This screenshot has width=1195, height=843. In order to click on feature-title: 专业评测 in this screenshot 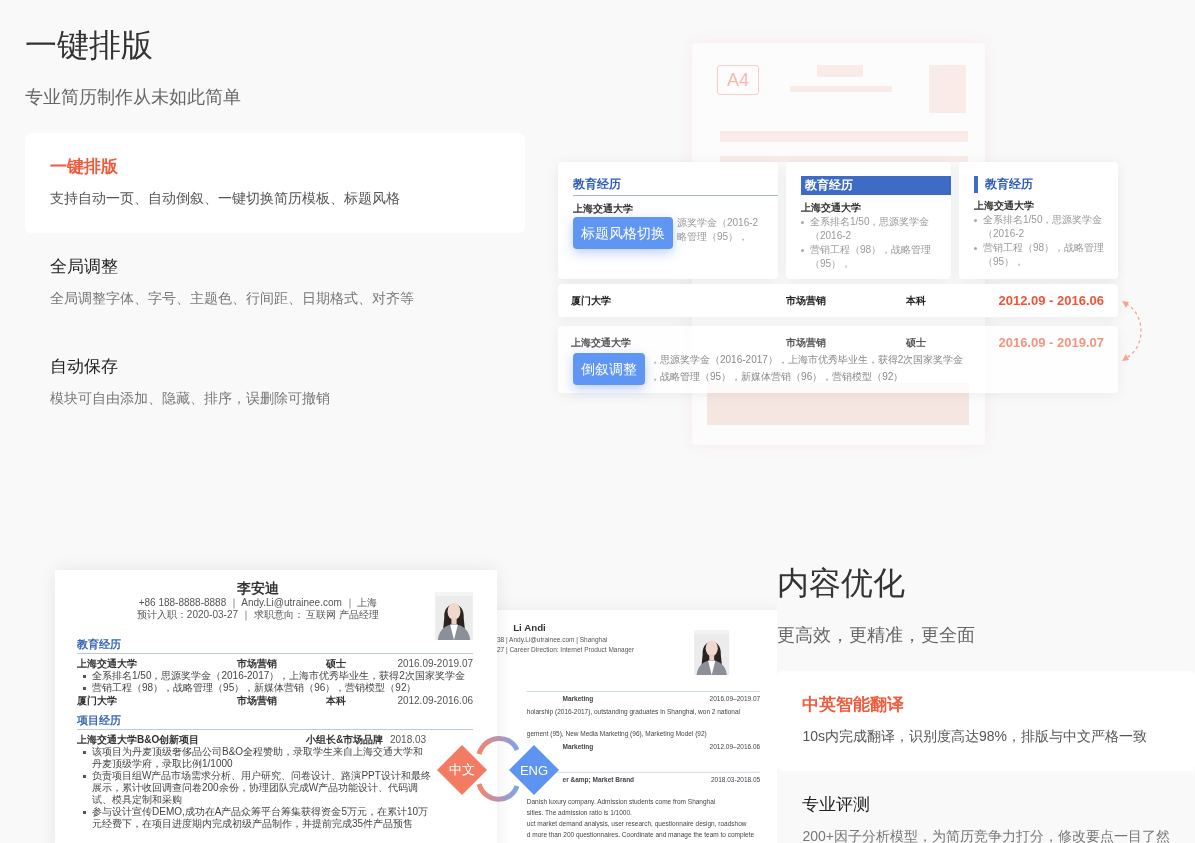, I will do `click(836, 805)`.